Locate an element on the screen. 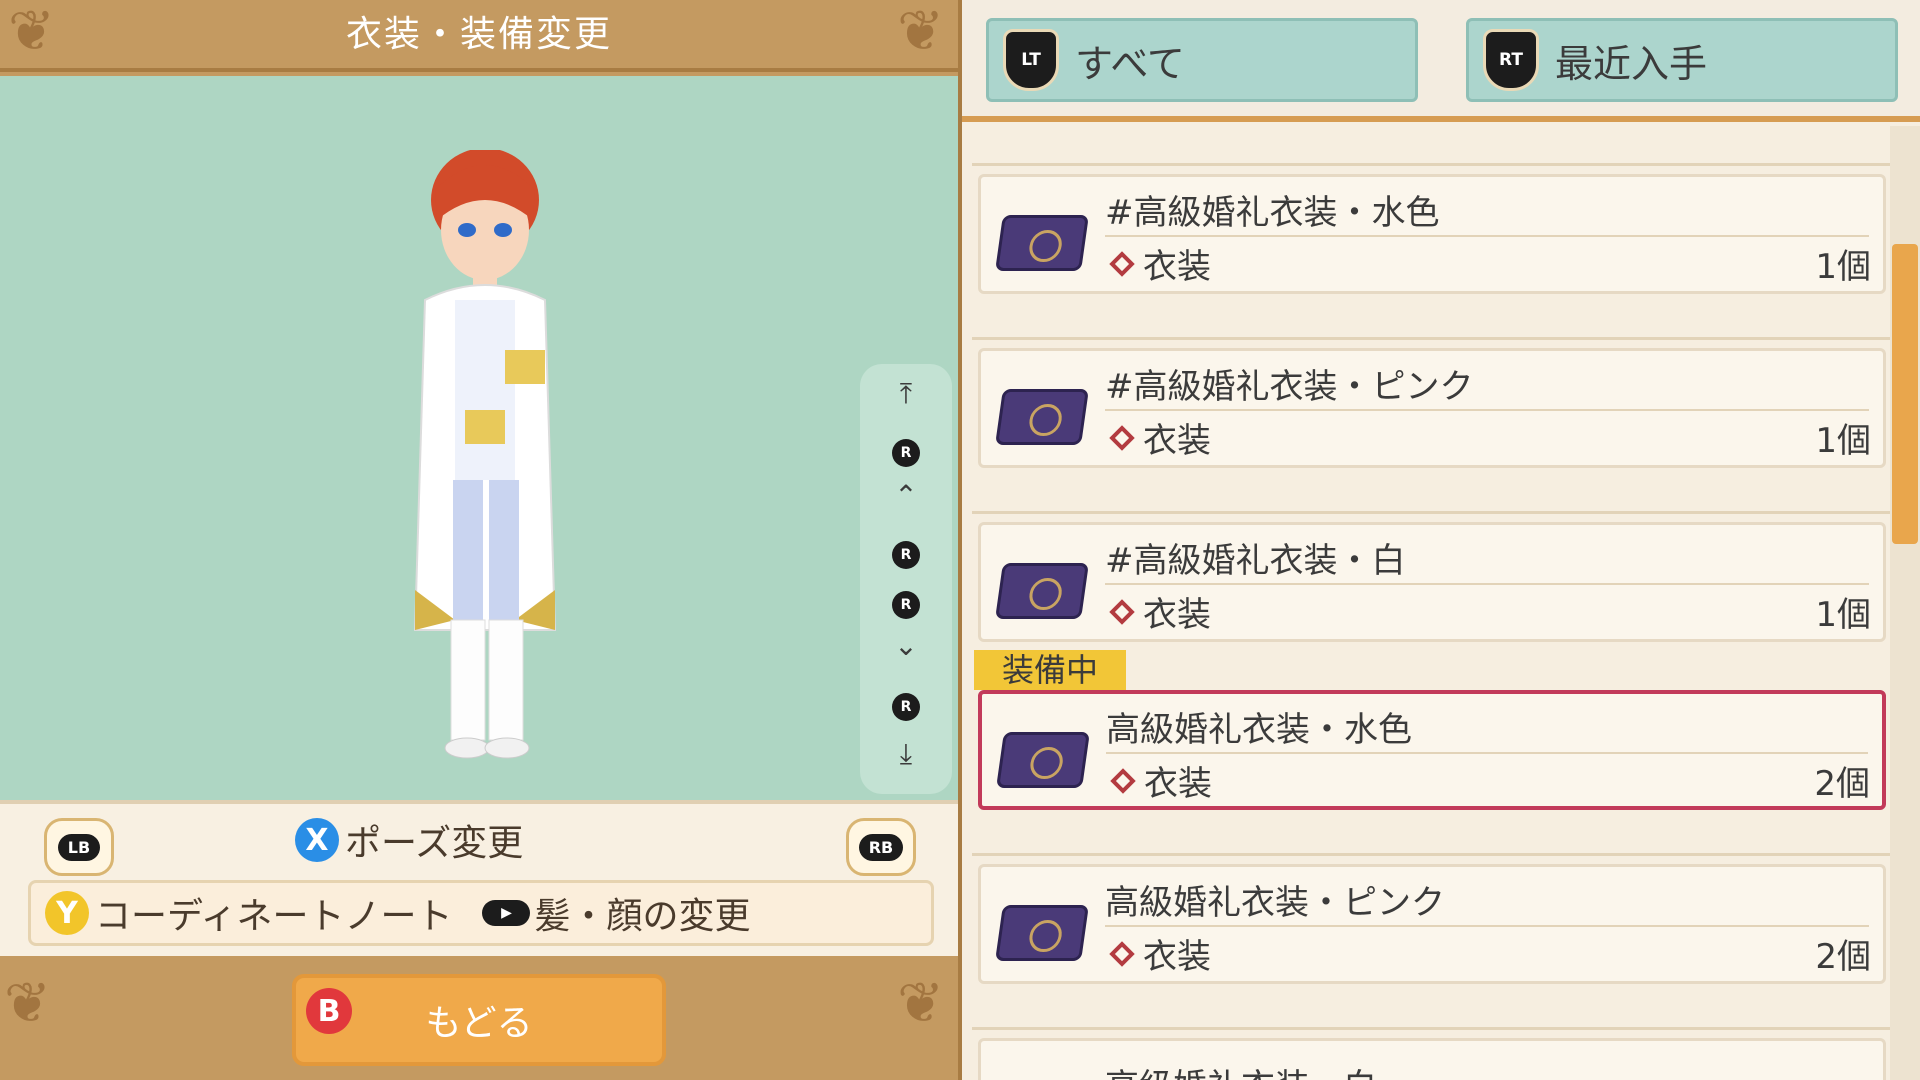 The width and height of the screenshot is (1920, 1080). list-item: #高級婚礼衣装・ピンク 衣装 1個 is located at coordinates (1432, 408).